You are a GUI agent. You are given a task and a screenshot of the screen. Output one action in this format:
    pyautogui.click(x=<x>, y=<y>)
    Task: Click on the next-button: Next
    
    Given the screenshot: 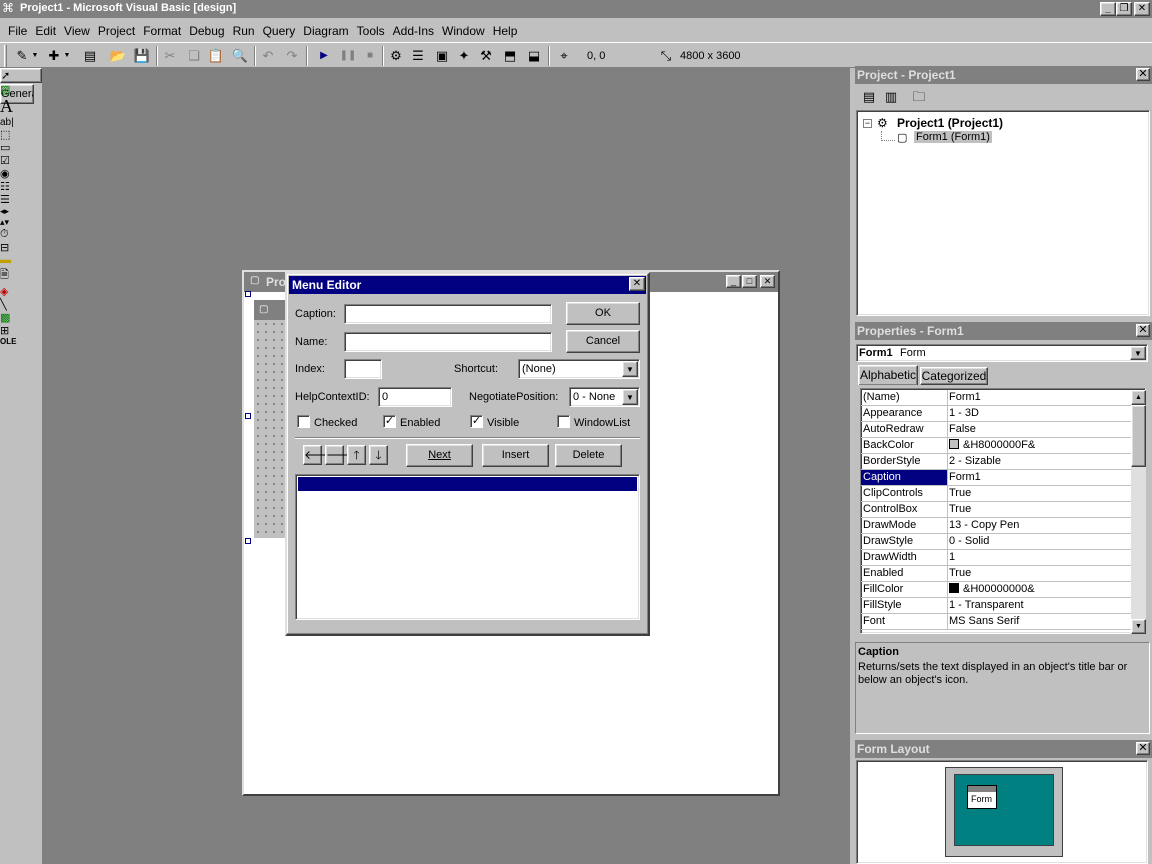 What is the action you would take?
    pyautogui.click(x=439, y=455)
    